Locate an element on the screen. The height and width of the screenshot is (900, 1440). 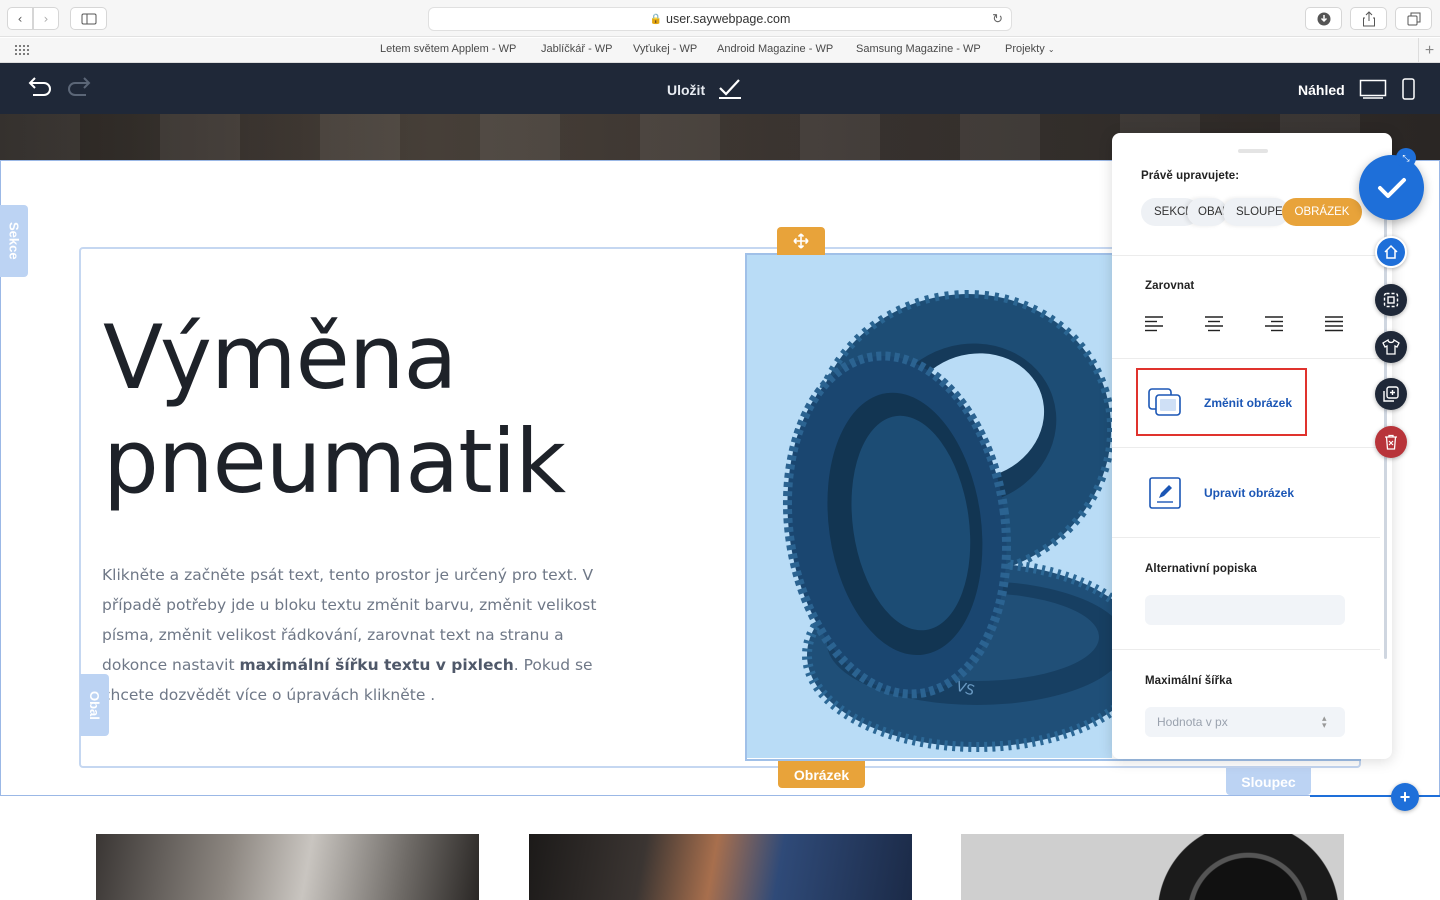
add-bookmark-button: + is located at coordinates (1429, 50).